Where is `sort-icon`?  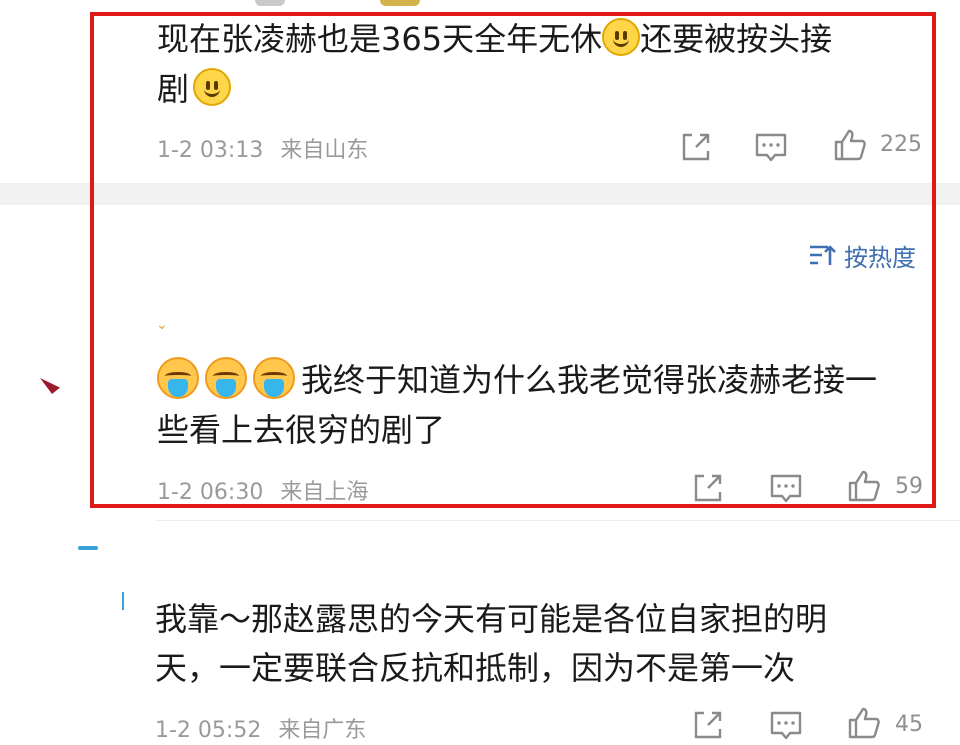 sort-icon is located at coordinates (823, 255).